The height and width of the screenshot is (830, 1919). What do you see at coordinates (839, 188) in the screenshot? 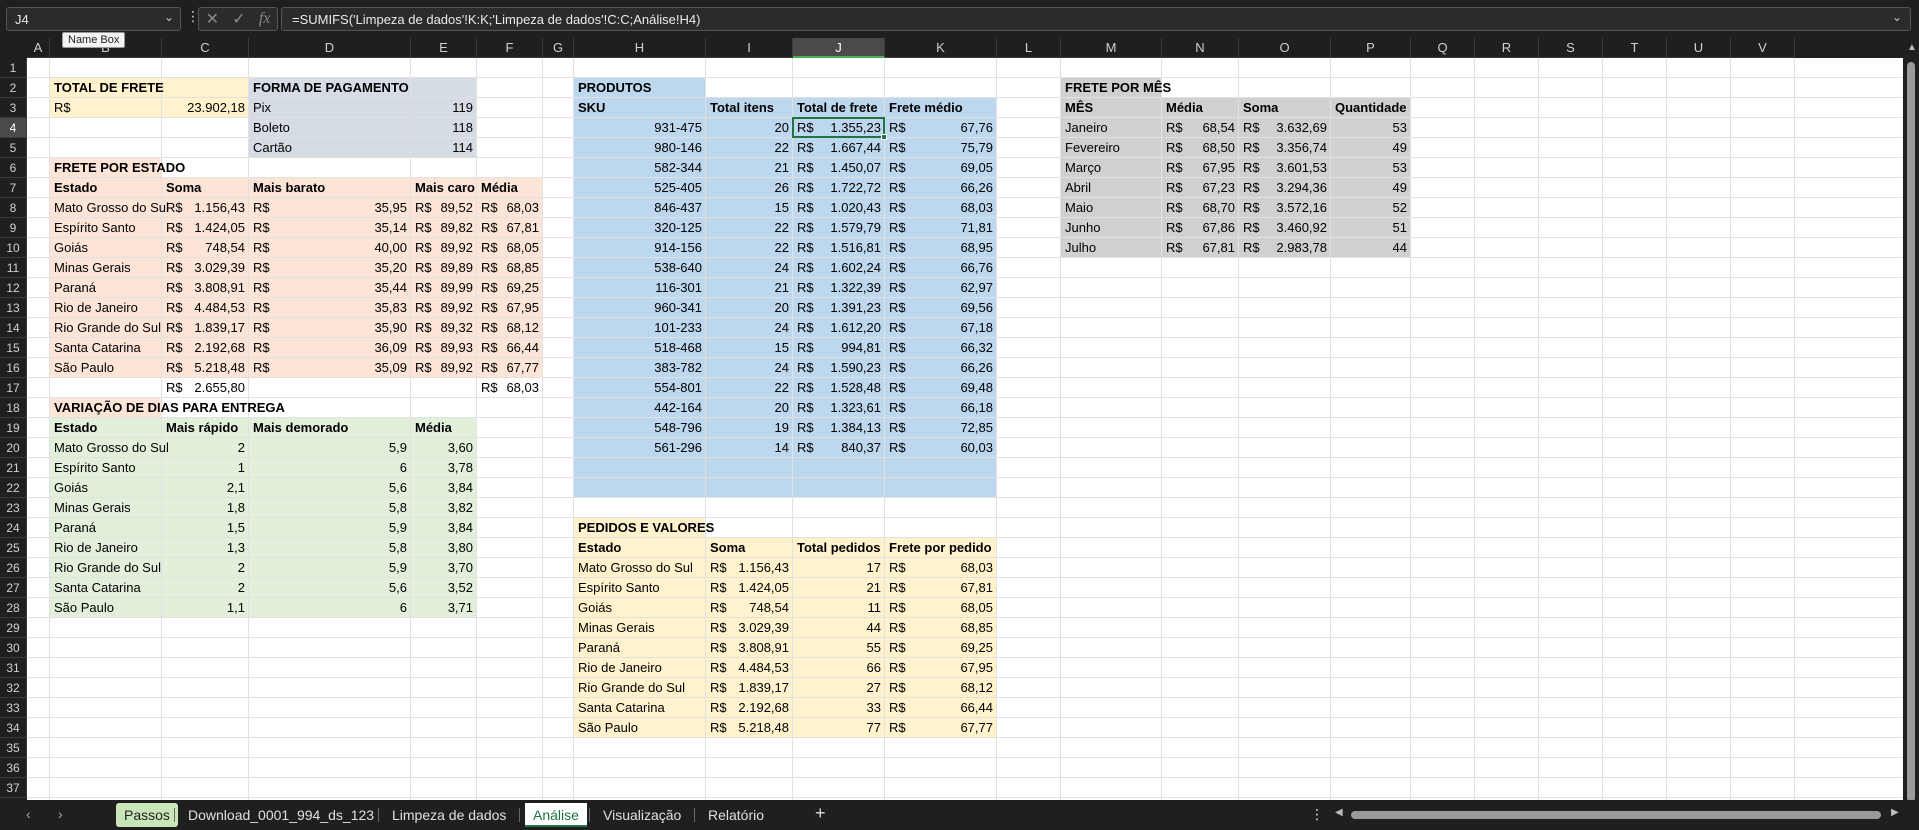
I see `total-frete-cell: R$ 1.722,72` at bounding box center [839, 188].